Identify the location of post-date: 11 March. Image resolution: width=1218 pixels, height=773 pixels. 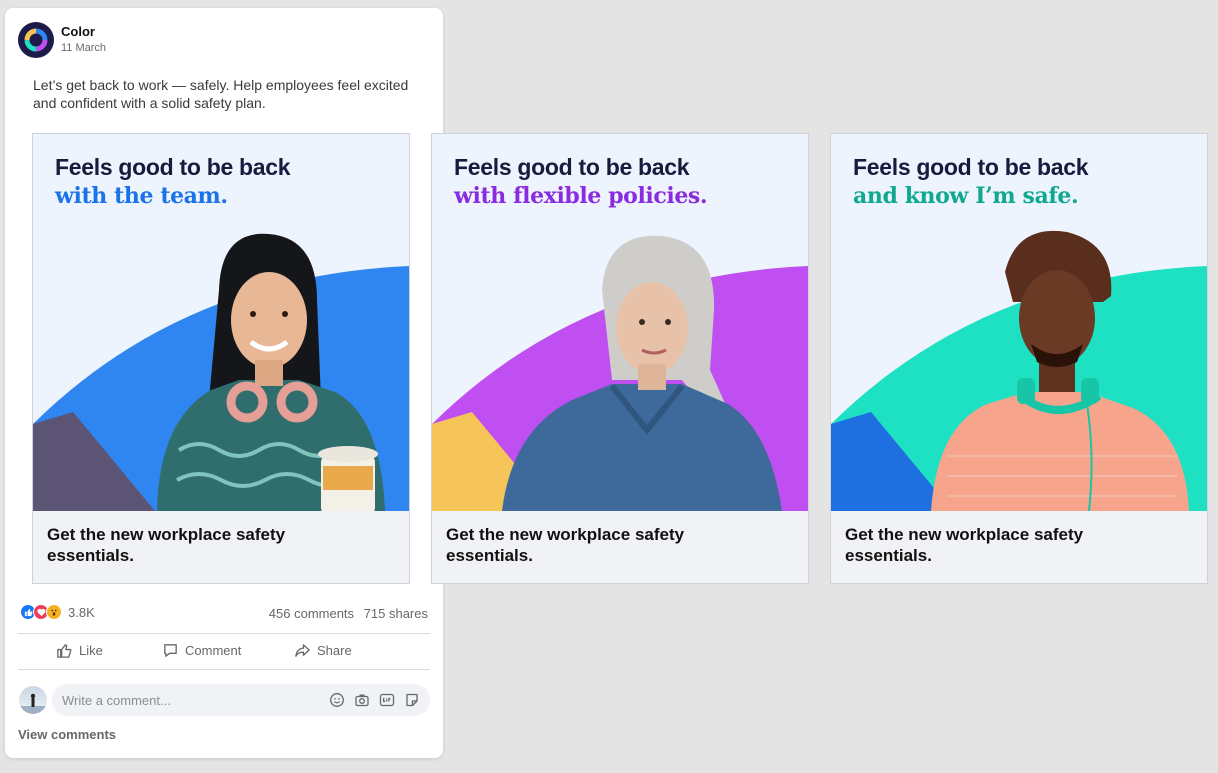
(83, 48).